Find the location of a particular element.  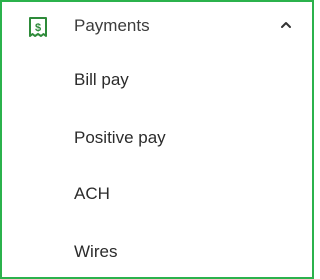

chevron-up-icon is located at coordinates (286, 25).